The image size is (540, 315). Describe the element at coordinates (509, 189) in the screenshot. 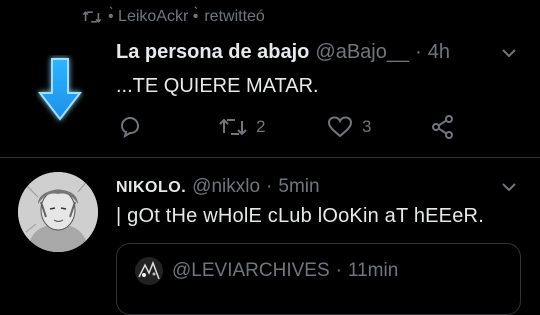

I see `tweet2-chevron-down-icon` at that location.